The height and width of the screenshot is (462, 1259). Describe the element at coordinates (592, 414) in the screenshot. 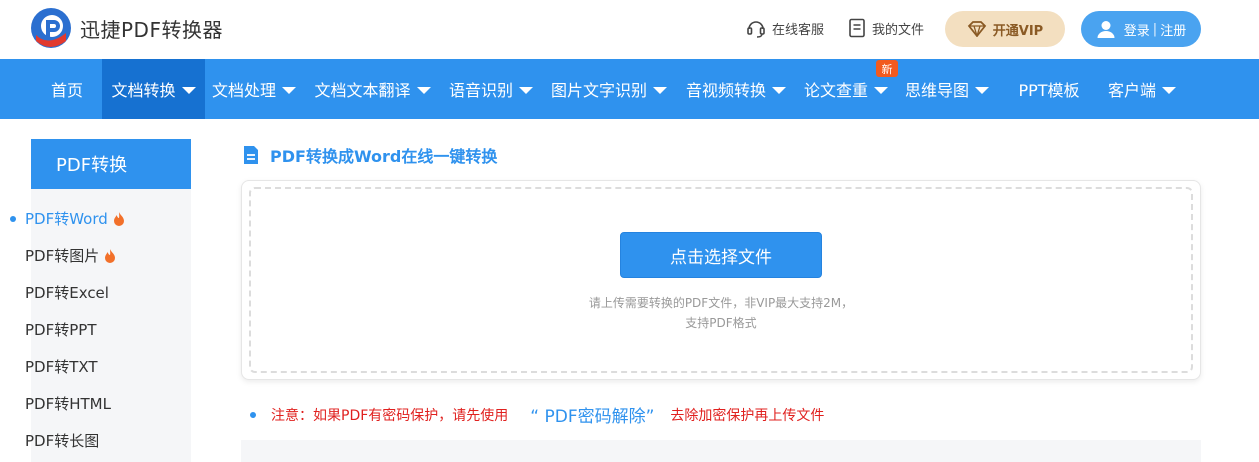

I see `pdf-unlock-link: “ PDF密码解除”` at that location.